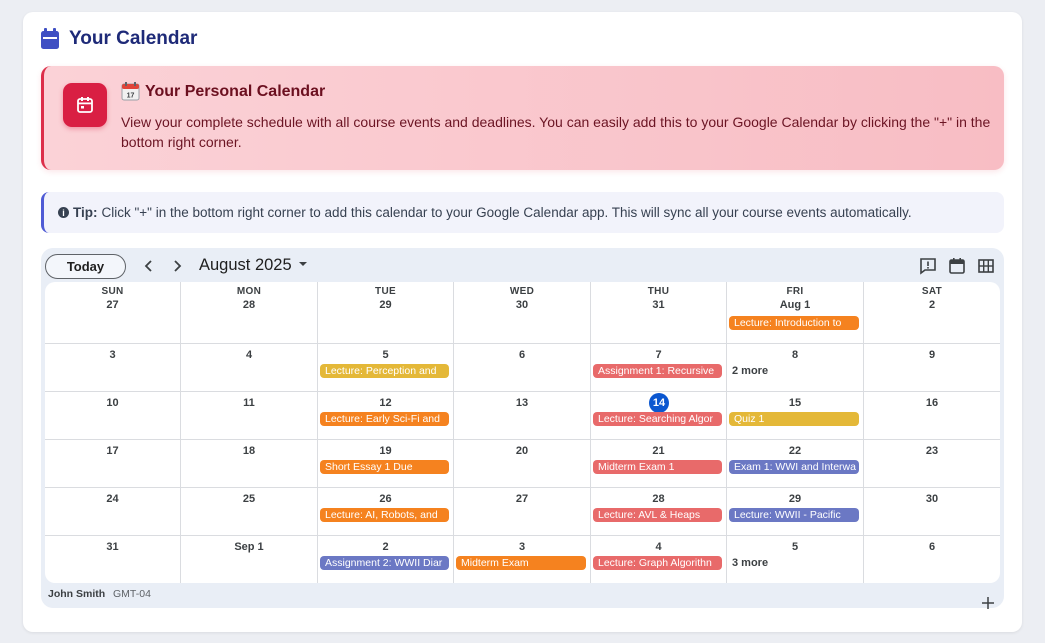  What do you see at coordinates (795, 355) in the screenshot?
I see `date-number: 8` at bounding box center [795, 355].